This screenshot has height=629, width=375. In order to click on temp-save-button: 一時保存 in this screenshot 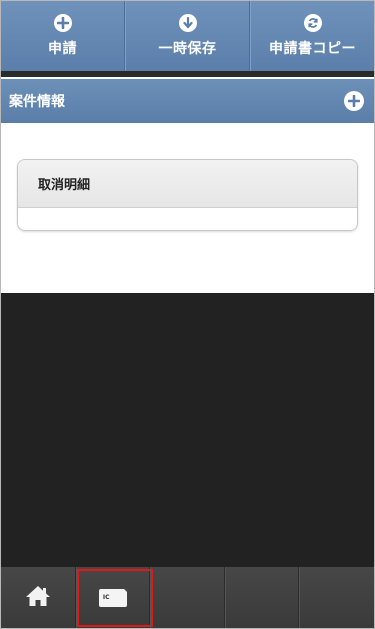, I will do `click(187, 36)`.